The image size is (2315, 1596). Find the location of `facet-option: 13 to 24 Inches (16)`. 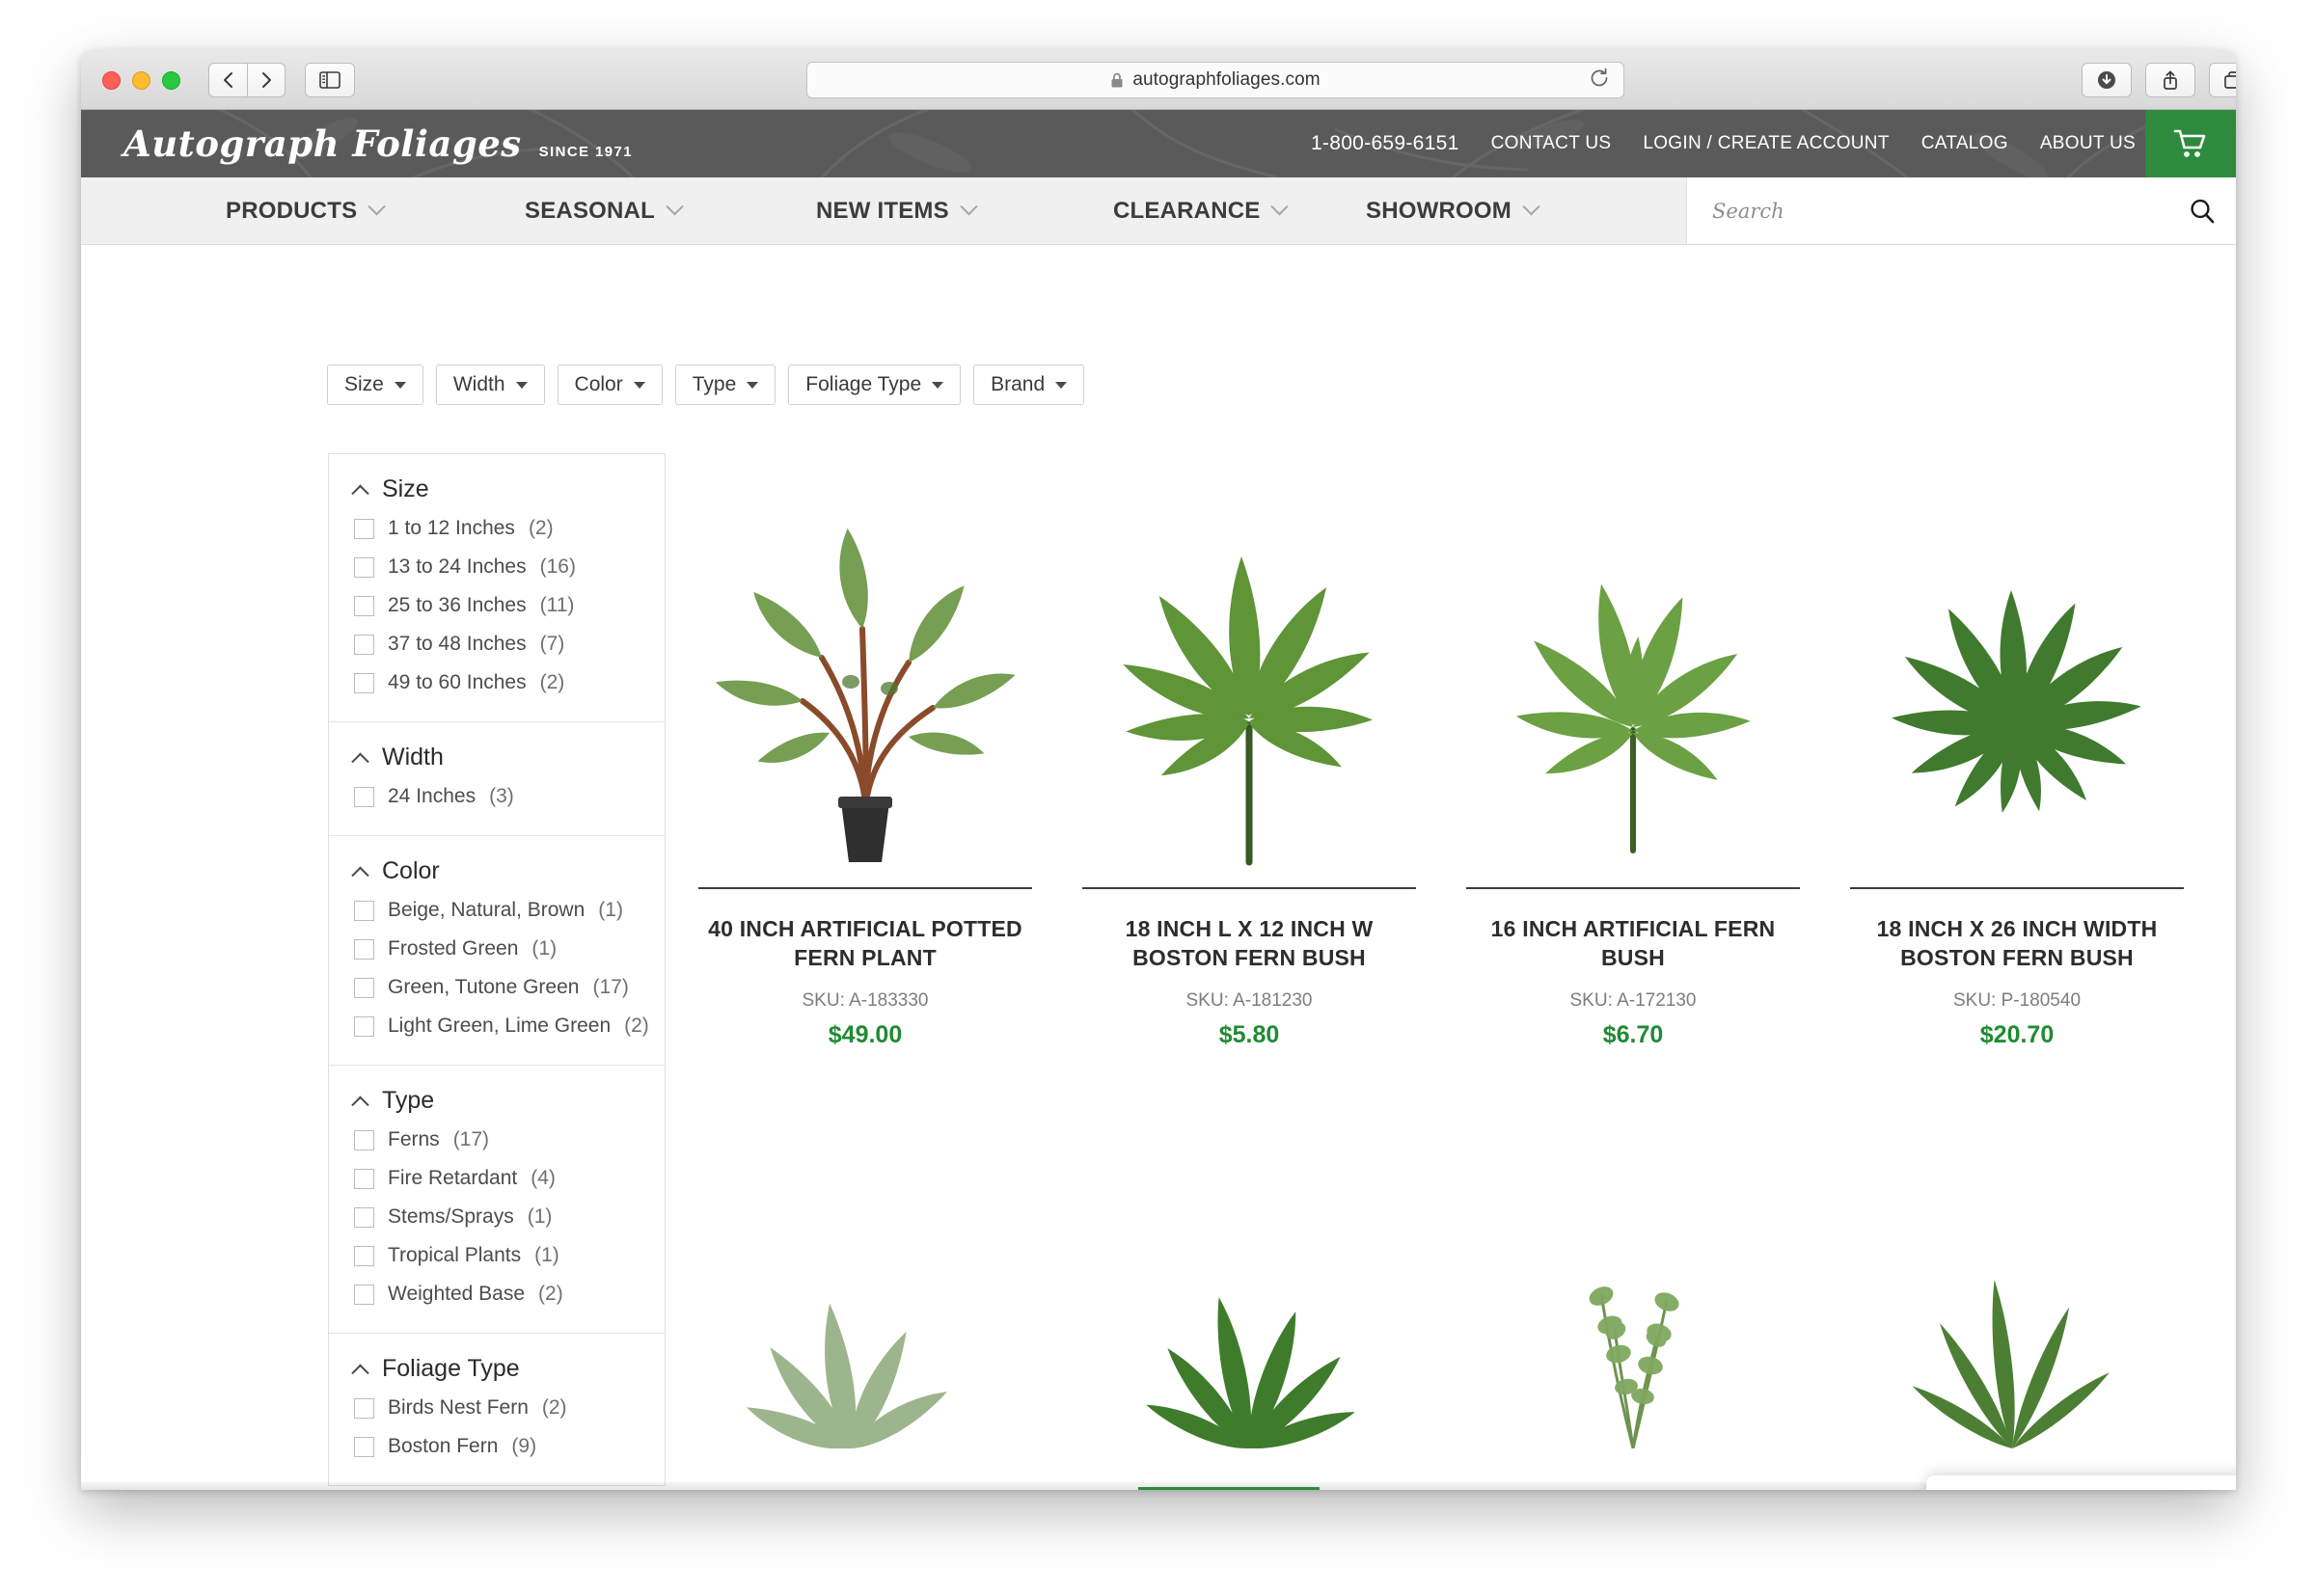

facet-option: 13 to 24 Inches (16) is located at coordinates (497, 567).